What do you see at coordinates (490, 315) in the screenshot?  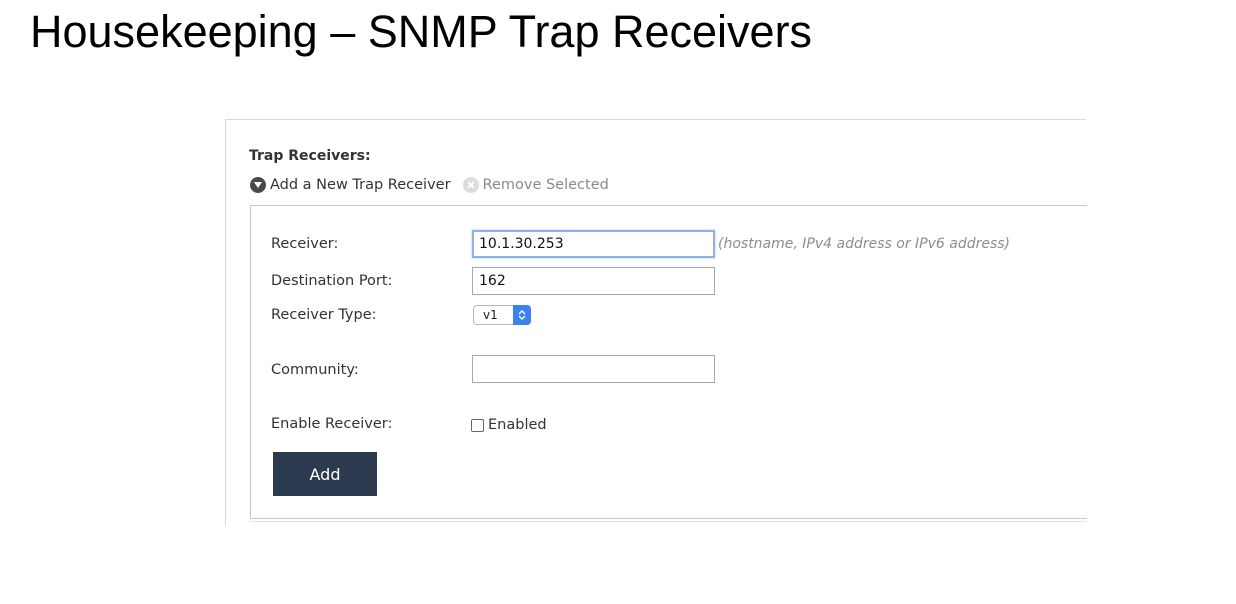 I see `receiver-type-value: v1` at bounding box center [490, 315].